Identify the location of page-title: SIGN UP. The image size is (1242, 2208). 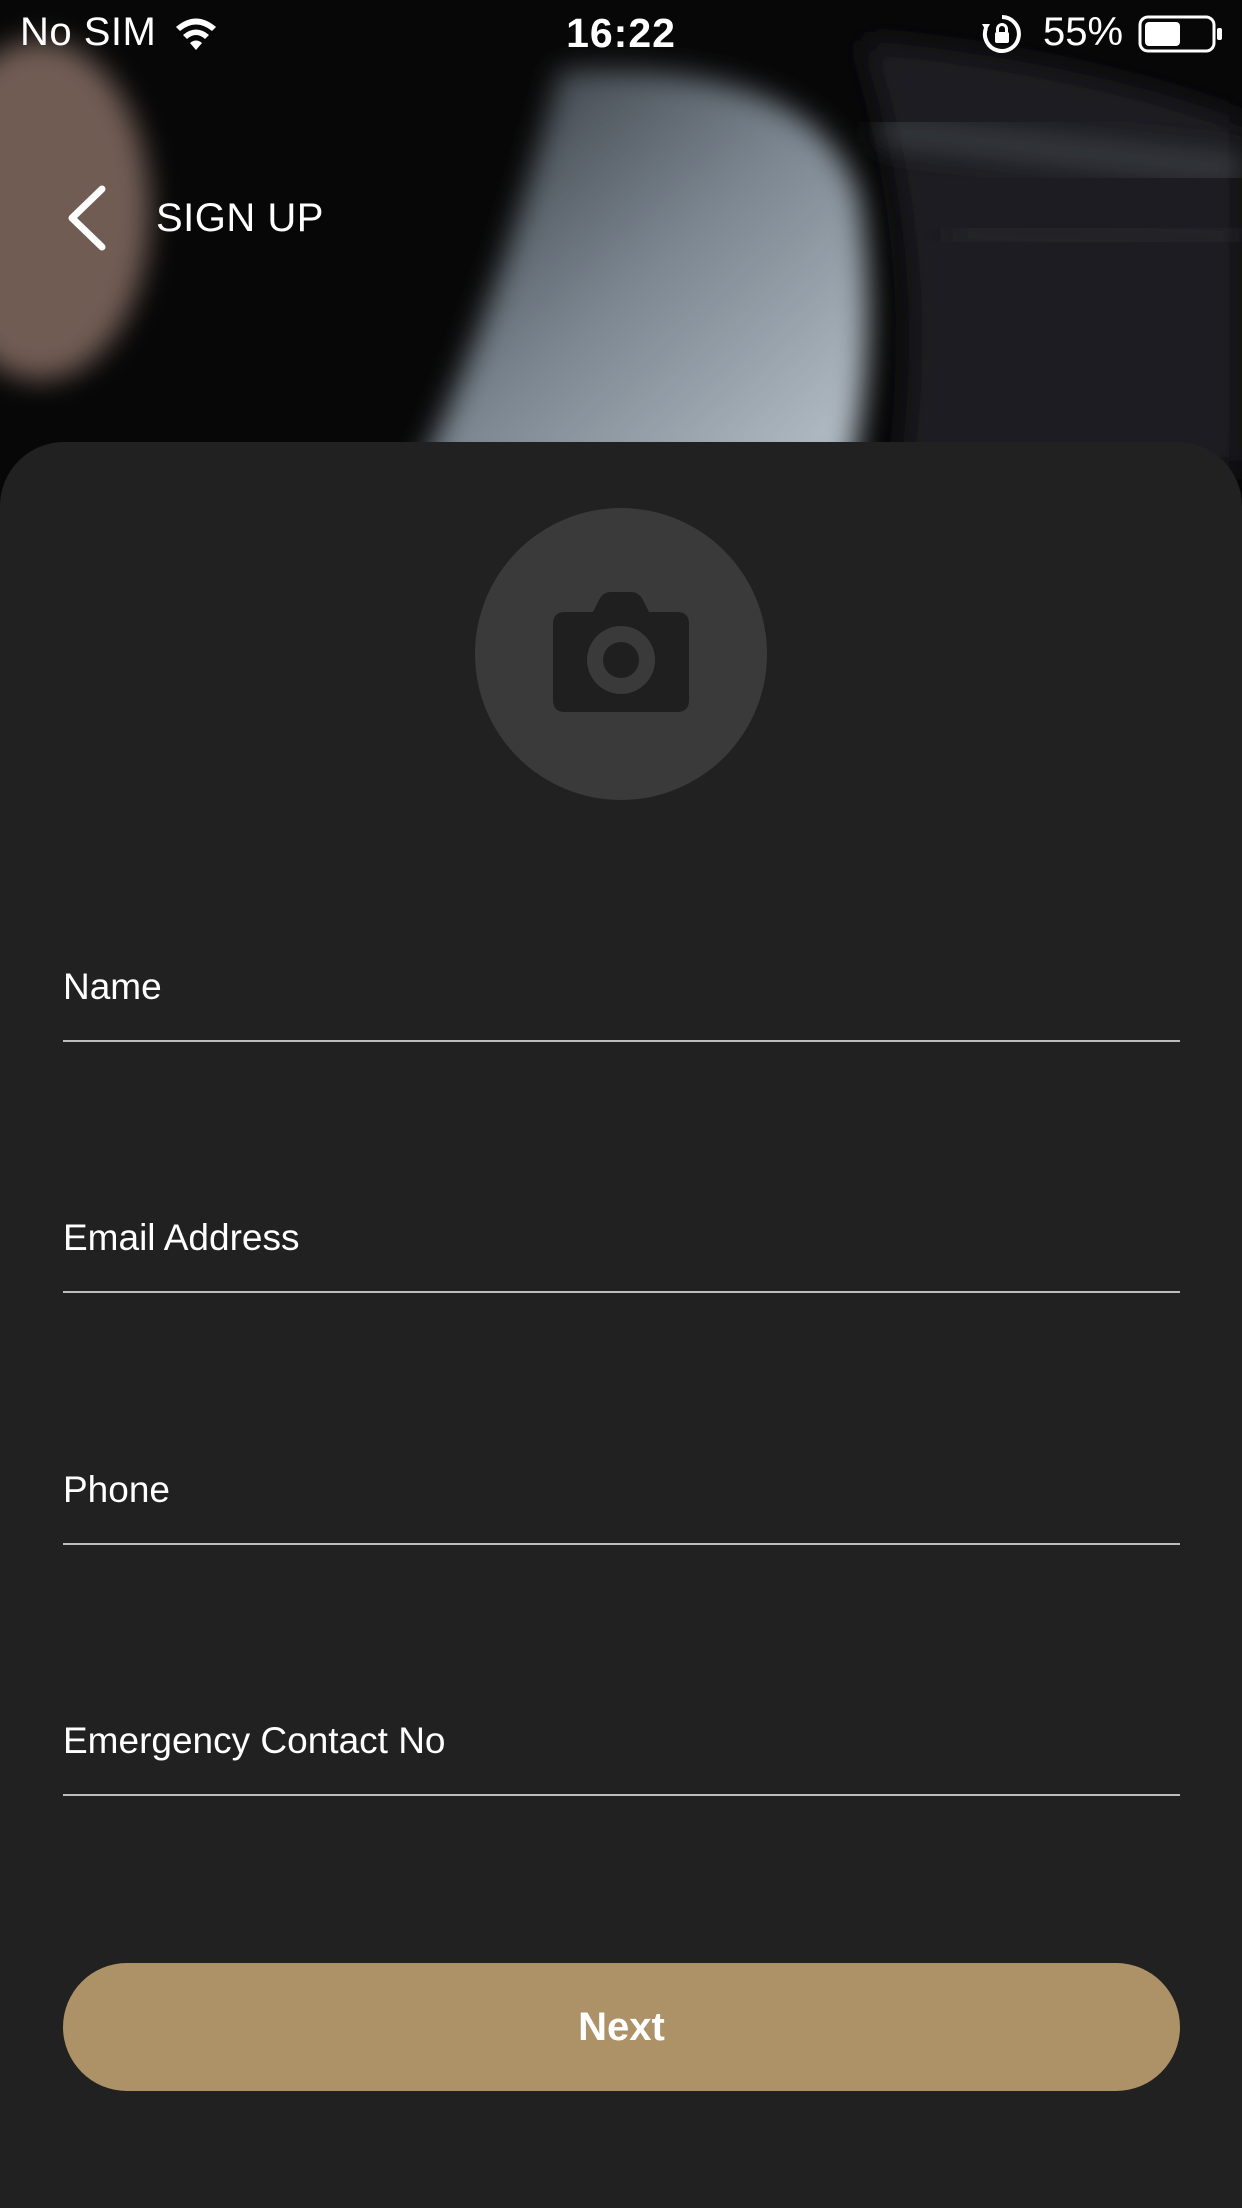
(240, 218).